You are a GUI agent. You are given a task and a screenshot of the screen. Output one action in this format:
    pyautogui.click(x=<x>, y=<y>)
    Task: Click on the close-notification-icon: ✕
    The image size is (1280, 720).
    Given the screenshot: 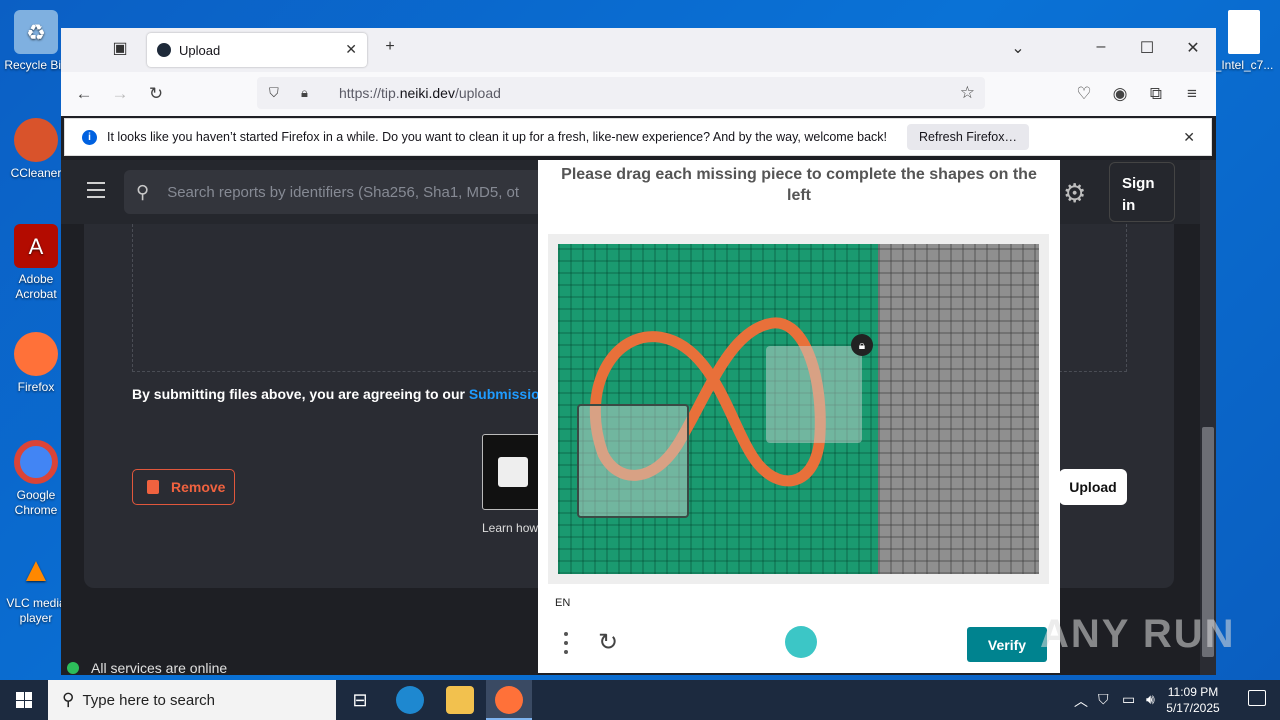 What is the action you would take?
    pyautogui.click(x=1189, y=137)
    